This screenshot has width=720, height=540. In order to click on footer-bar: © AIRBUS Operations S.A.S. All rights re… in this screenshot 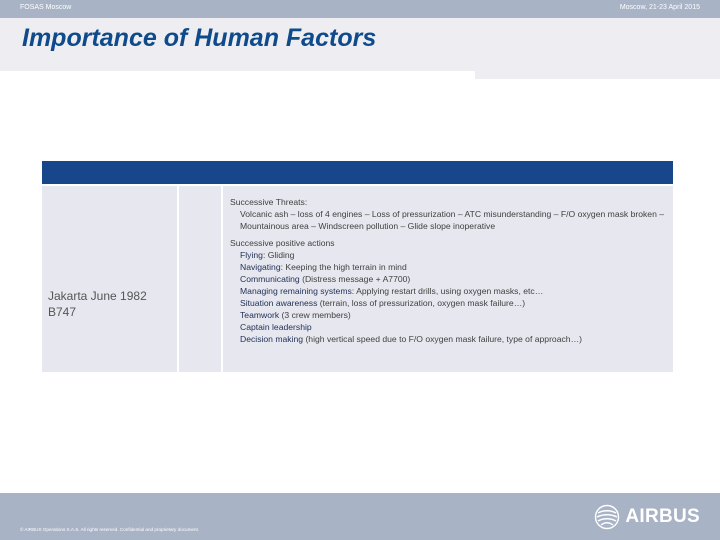, I will do `click(360, 516)`.